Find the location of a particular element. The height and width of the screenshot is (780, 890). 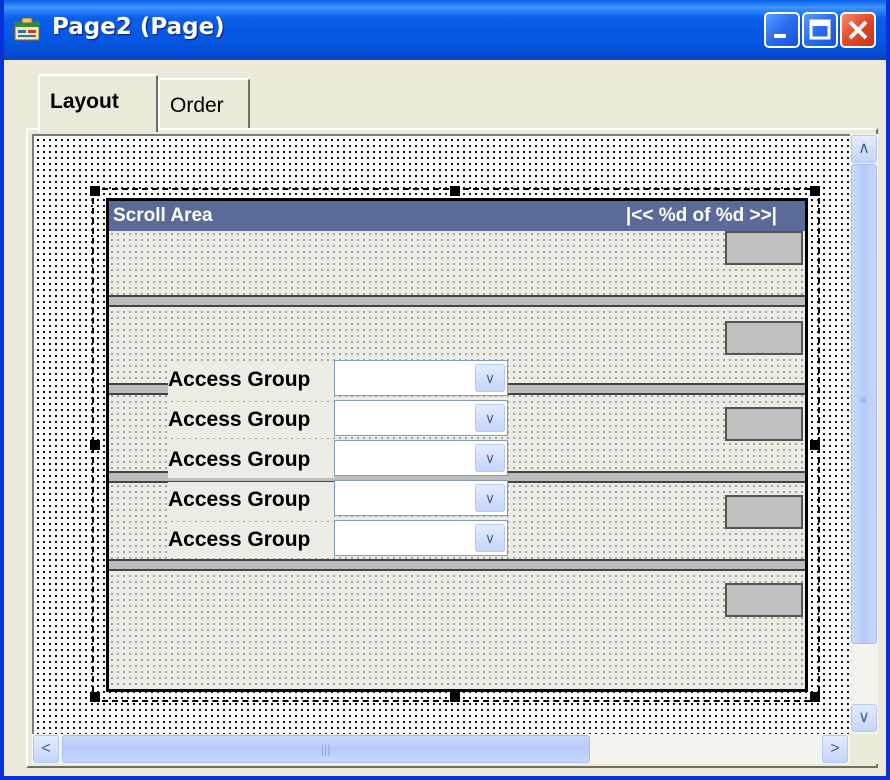

horizontal-scroll-thumb: ||| is located at coordinates (326, 749).